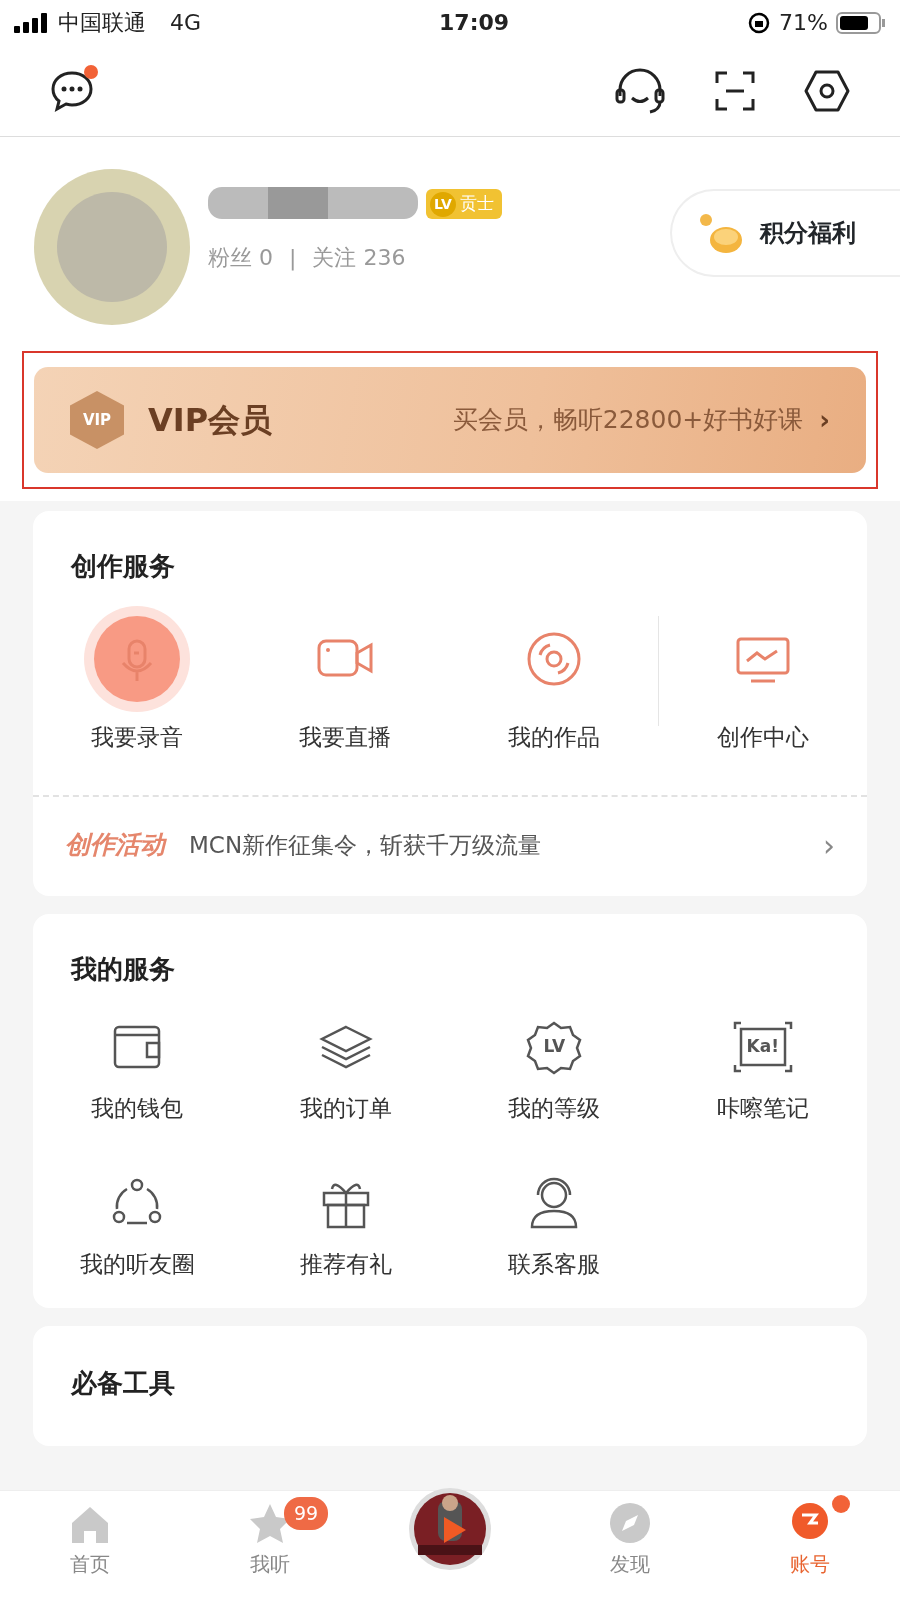 This screenshot has height=1600, width=900. Describe the element at coordinates (803, 23) in the screenshot. I see `battery-percent: 71%` at that location.